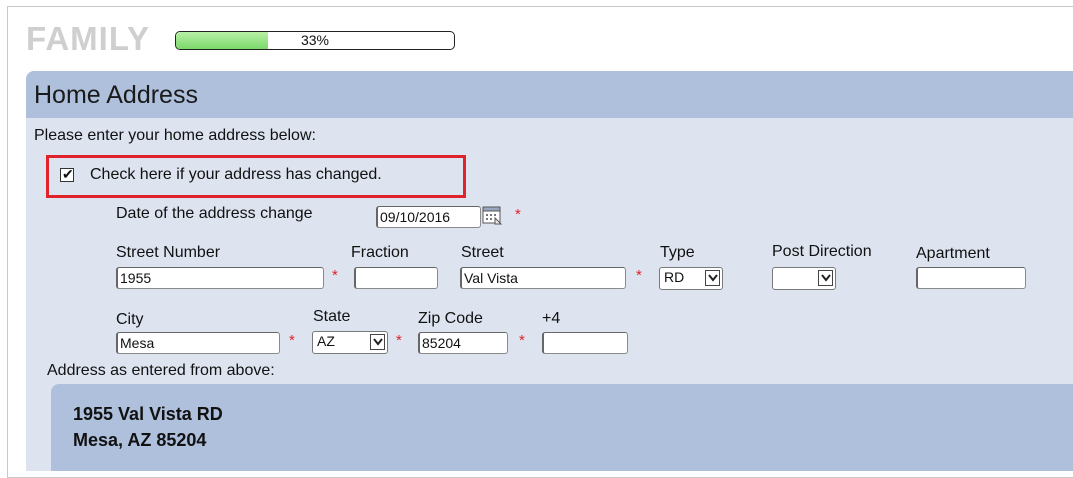 This screenshot has width=1073, height=478. I want to click on apartment-label: Apartment, so click(953, 253).